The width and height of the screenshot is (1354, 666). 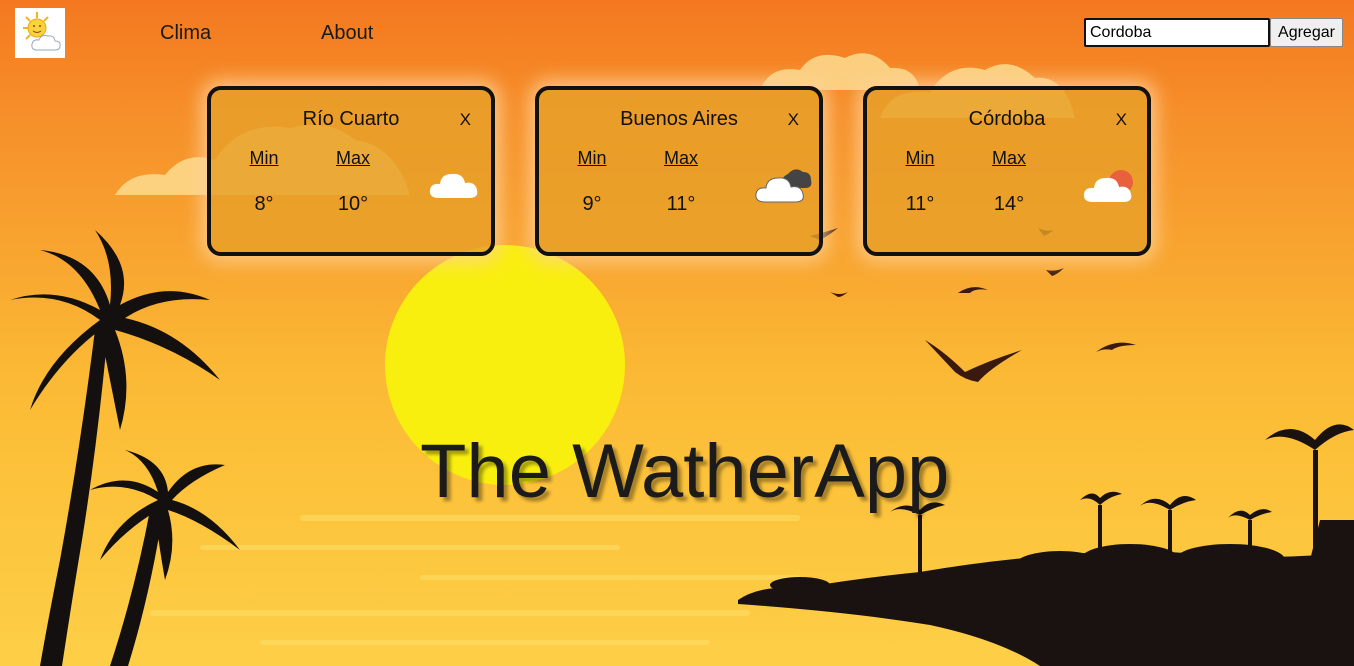 I want to click on cloud-icon, so click(x=453, y=185).